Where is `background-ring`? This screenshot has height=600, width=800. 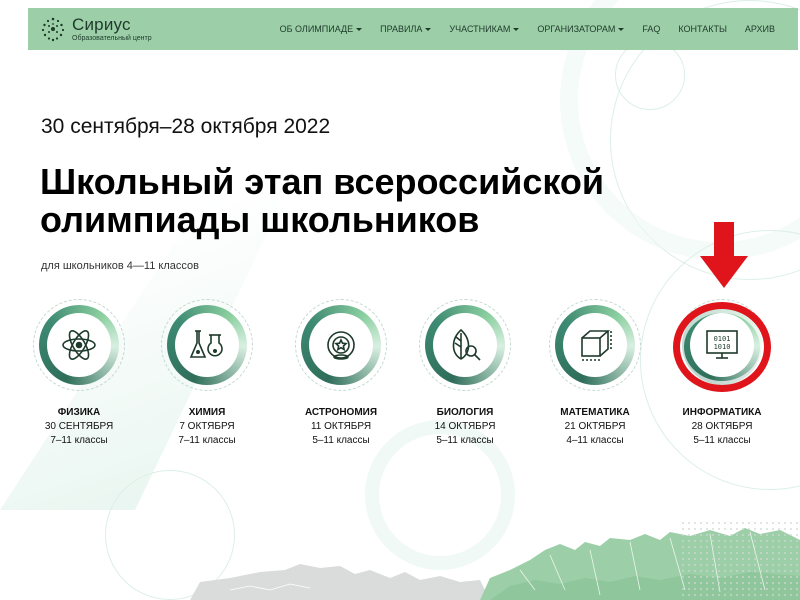 background-ring is located at coordinates (650, 75).